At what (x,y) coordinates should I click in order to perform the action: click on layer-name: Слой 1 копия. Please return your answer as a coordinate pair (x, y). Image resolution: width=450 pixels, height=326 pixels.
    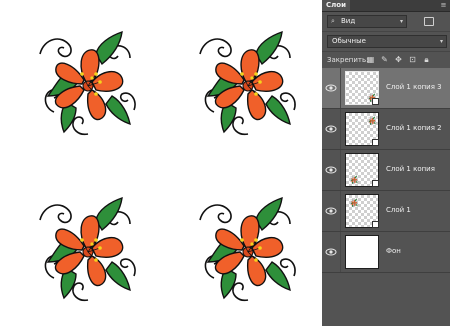
    Looking at the image, I should click on (410, 169).